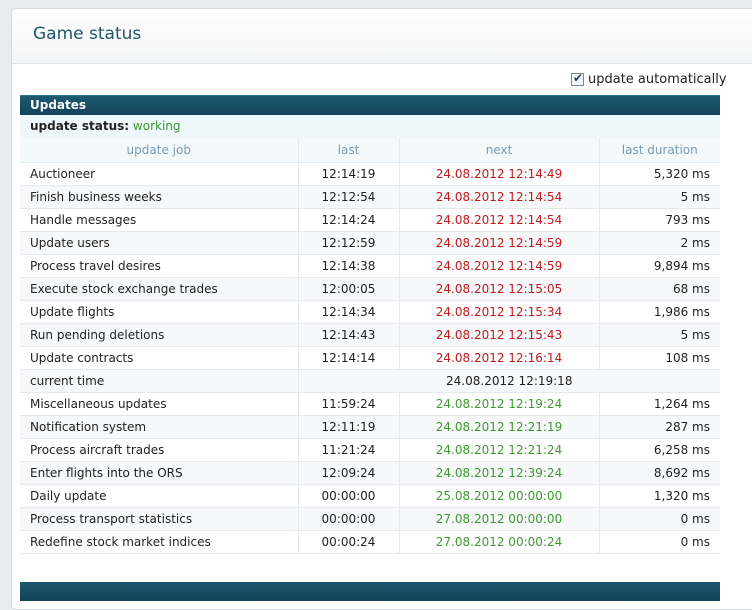 Image resolution: width=752 pixels, height=610 pixels. Describe the element at coordinates (159, 358) in the screenshot. I see `job-cell: Update contracts` at that location.